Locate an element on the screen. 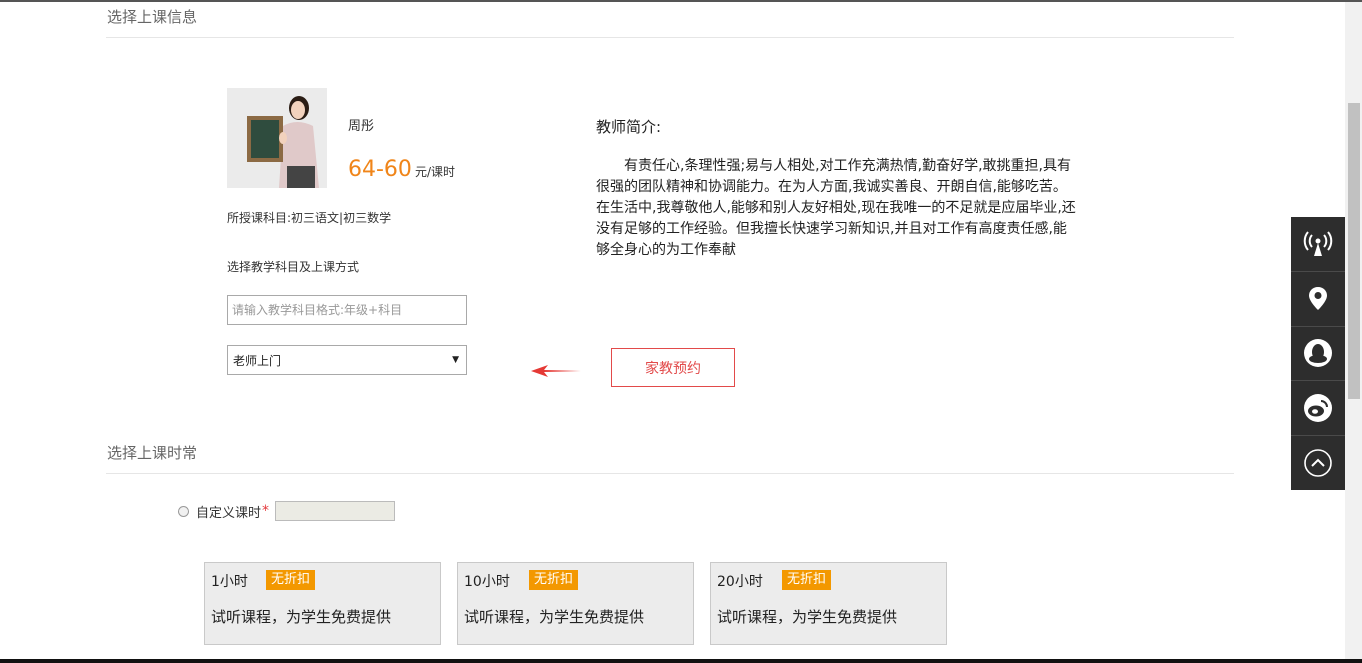 The width and height of the screenshot is (1362, 663). caret-down-icon: ▼ is located at coordinates (455, 360).